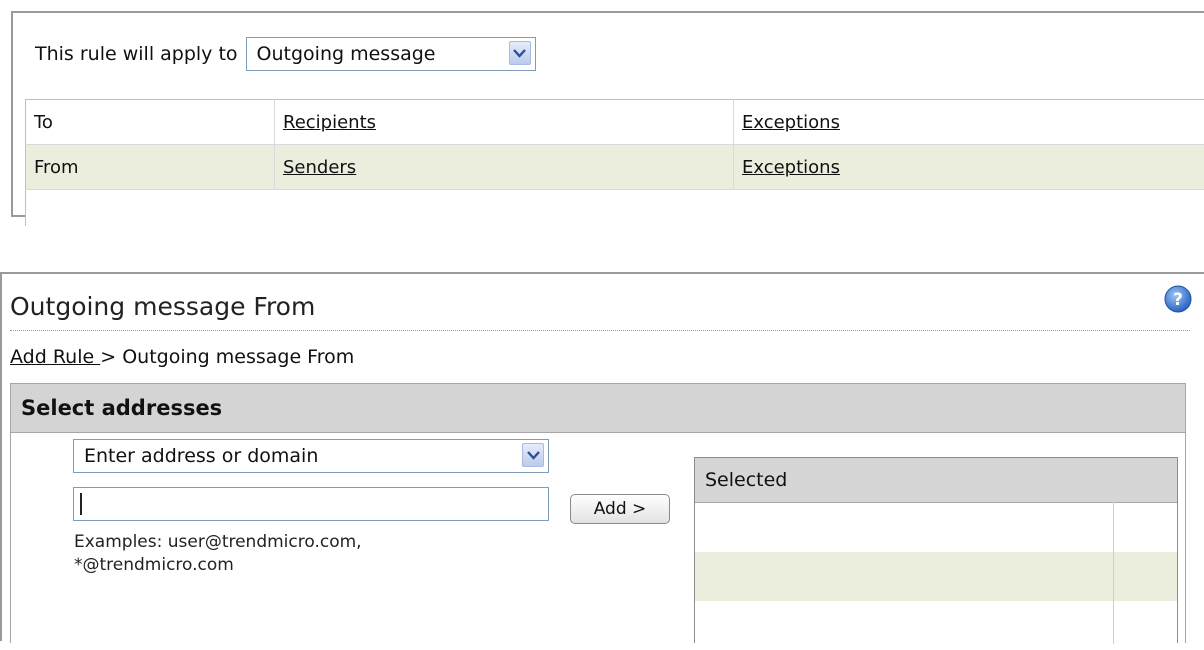 The width and height of the screenshot is (1204, 650). I want to click on breadcrumb: Add Rule > Outgoing message From, so click(182, 357).